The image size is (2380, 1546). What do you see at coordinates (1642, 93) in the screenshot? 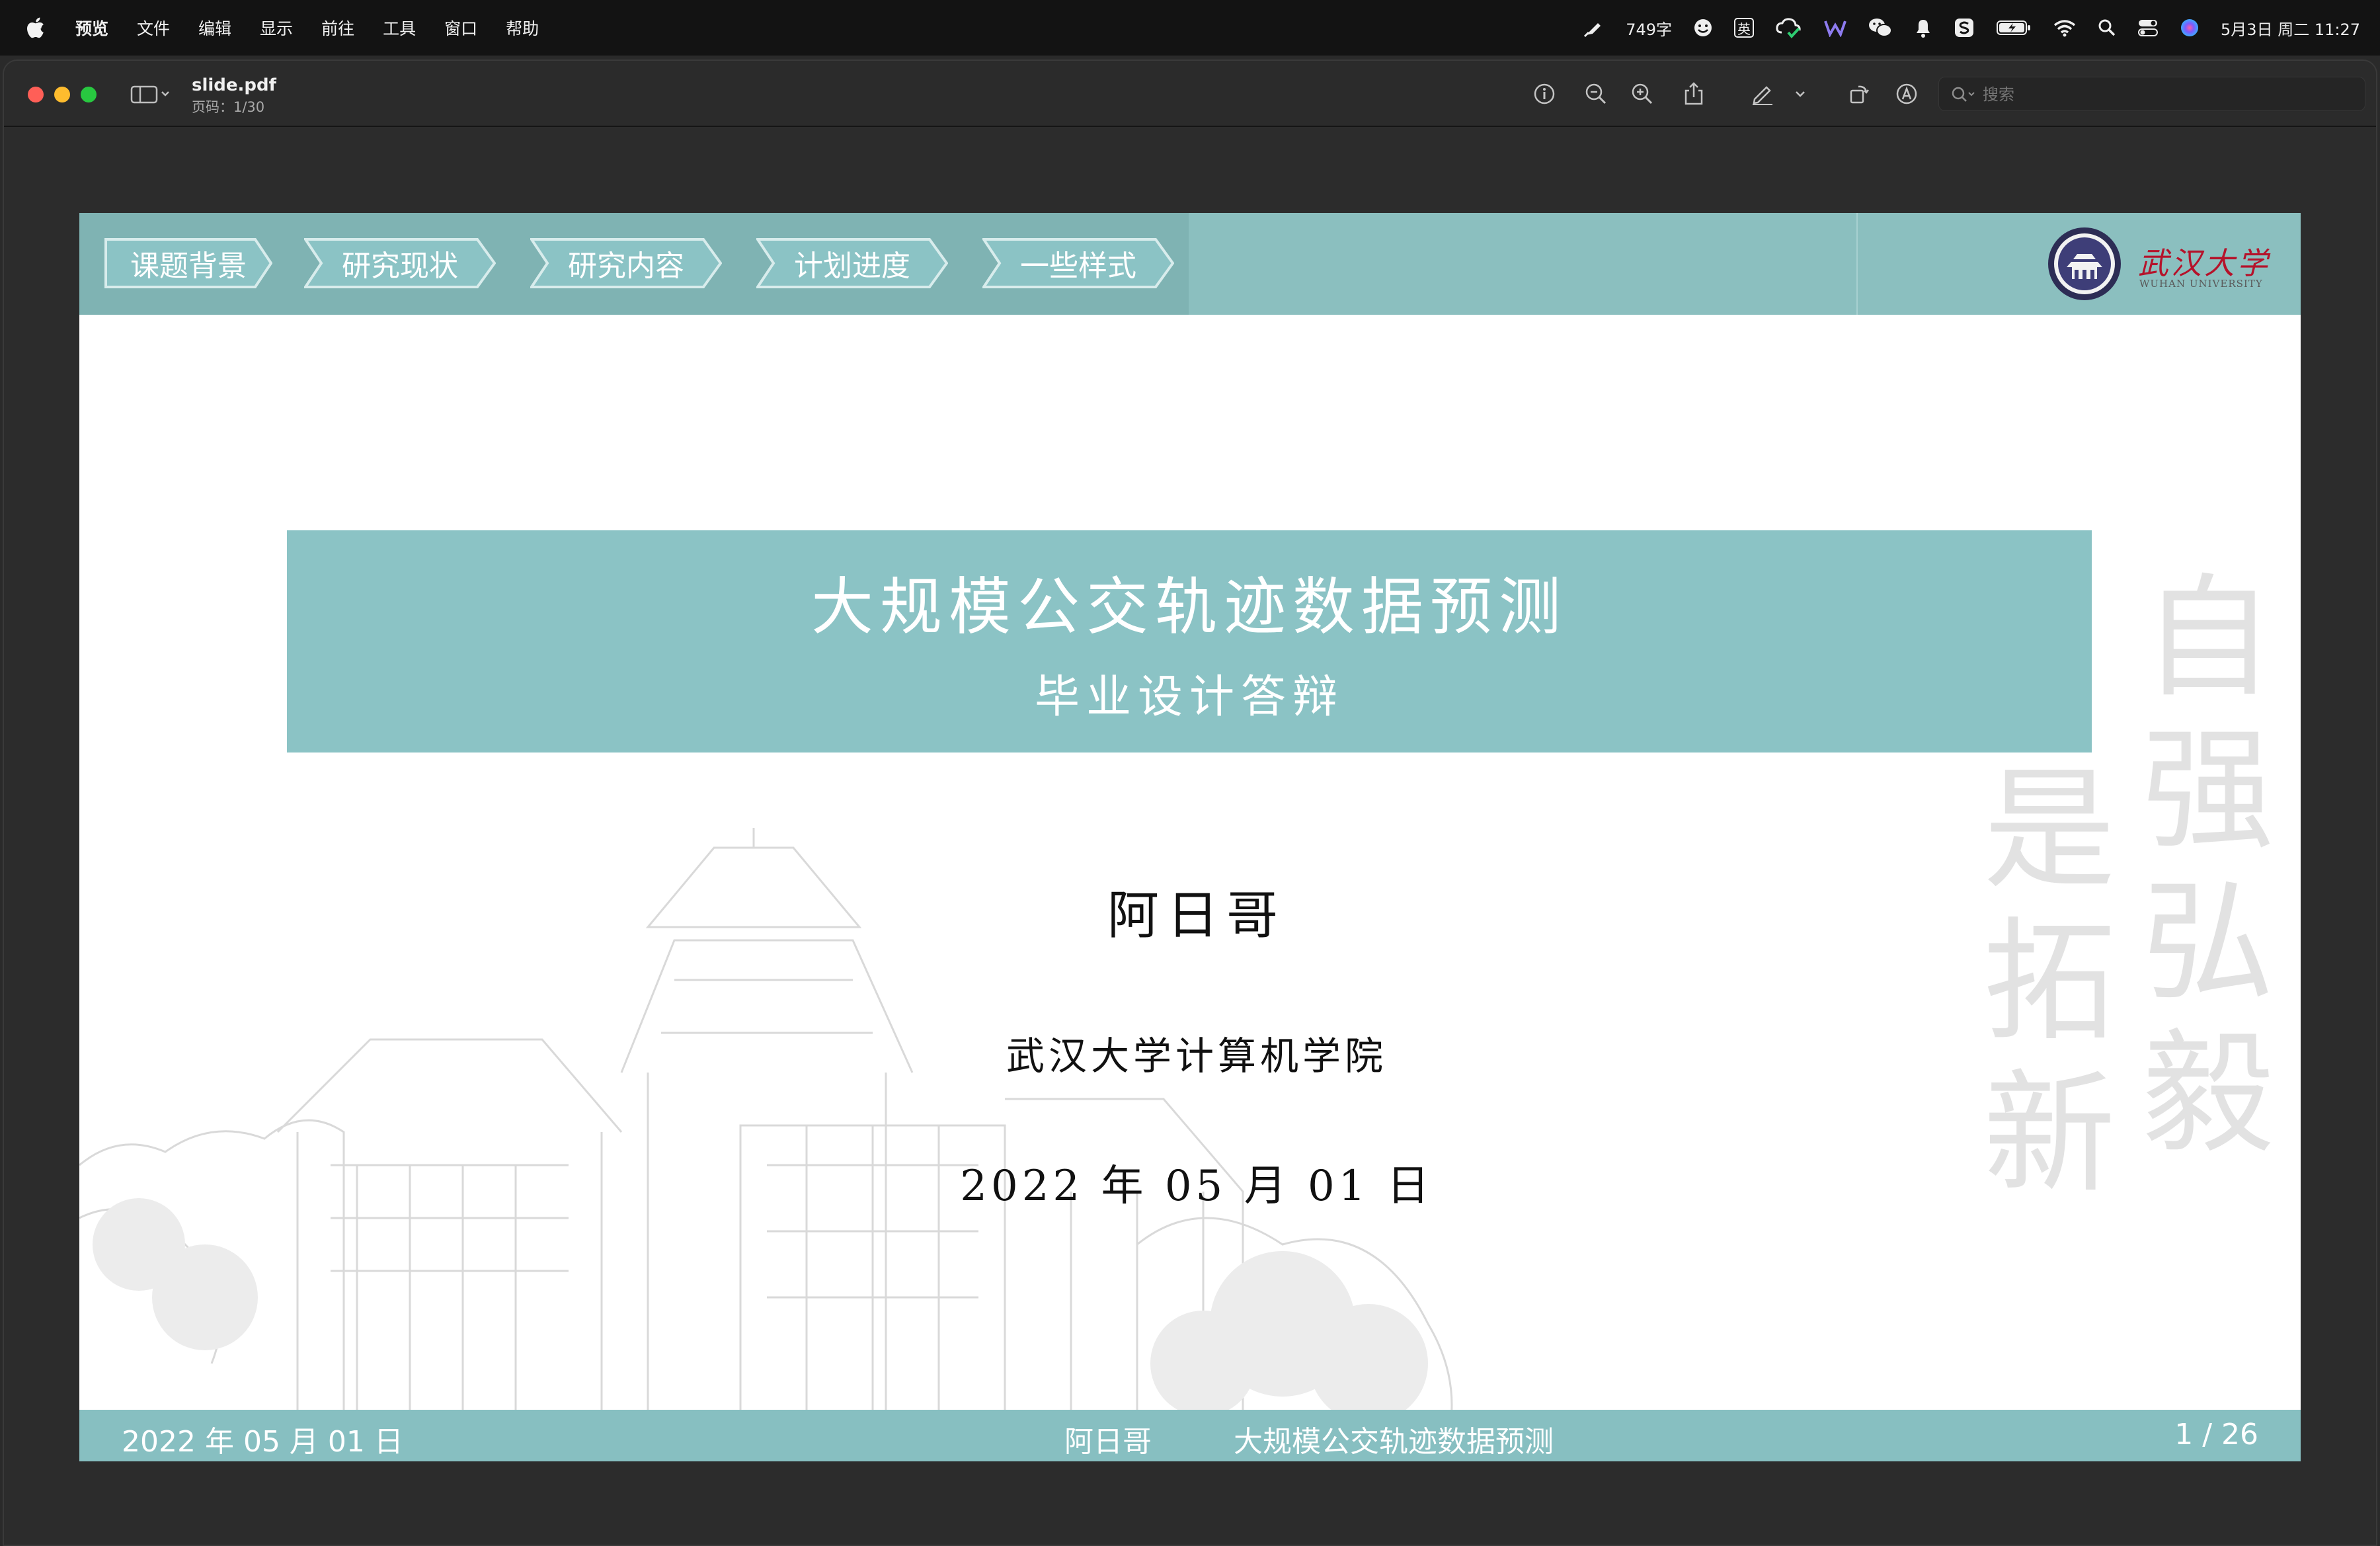
I see `zoom-in-icon` at bounding box center [1642, 93].